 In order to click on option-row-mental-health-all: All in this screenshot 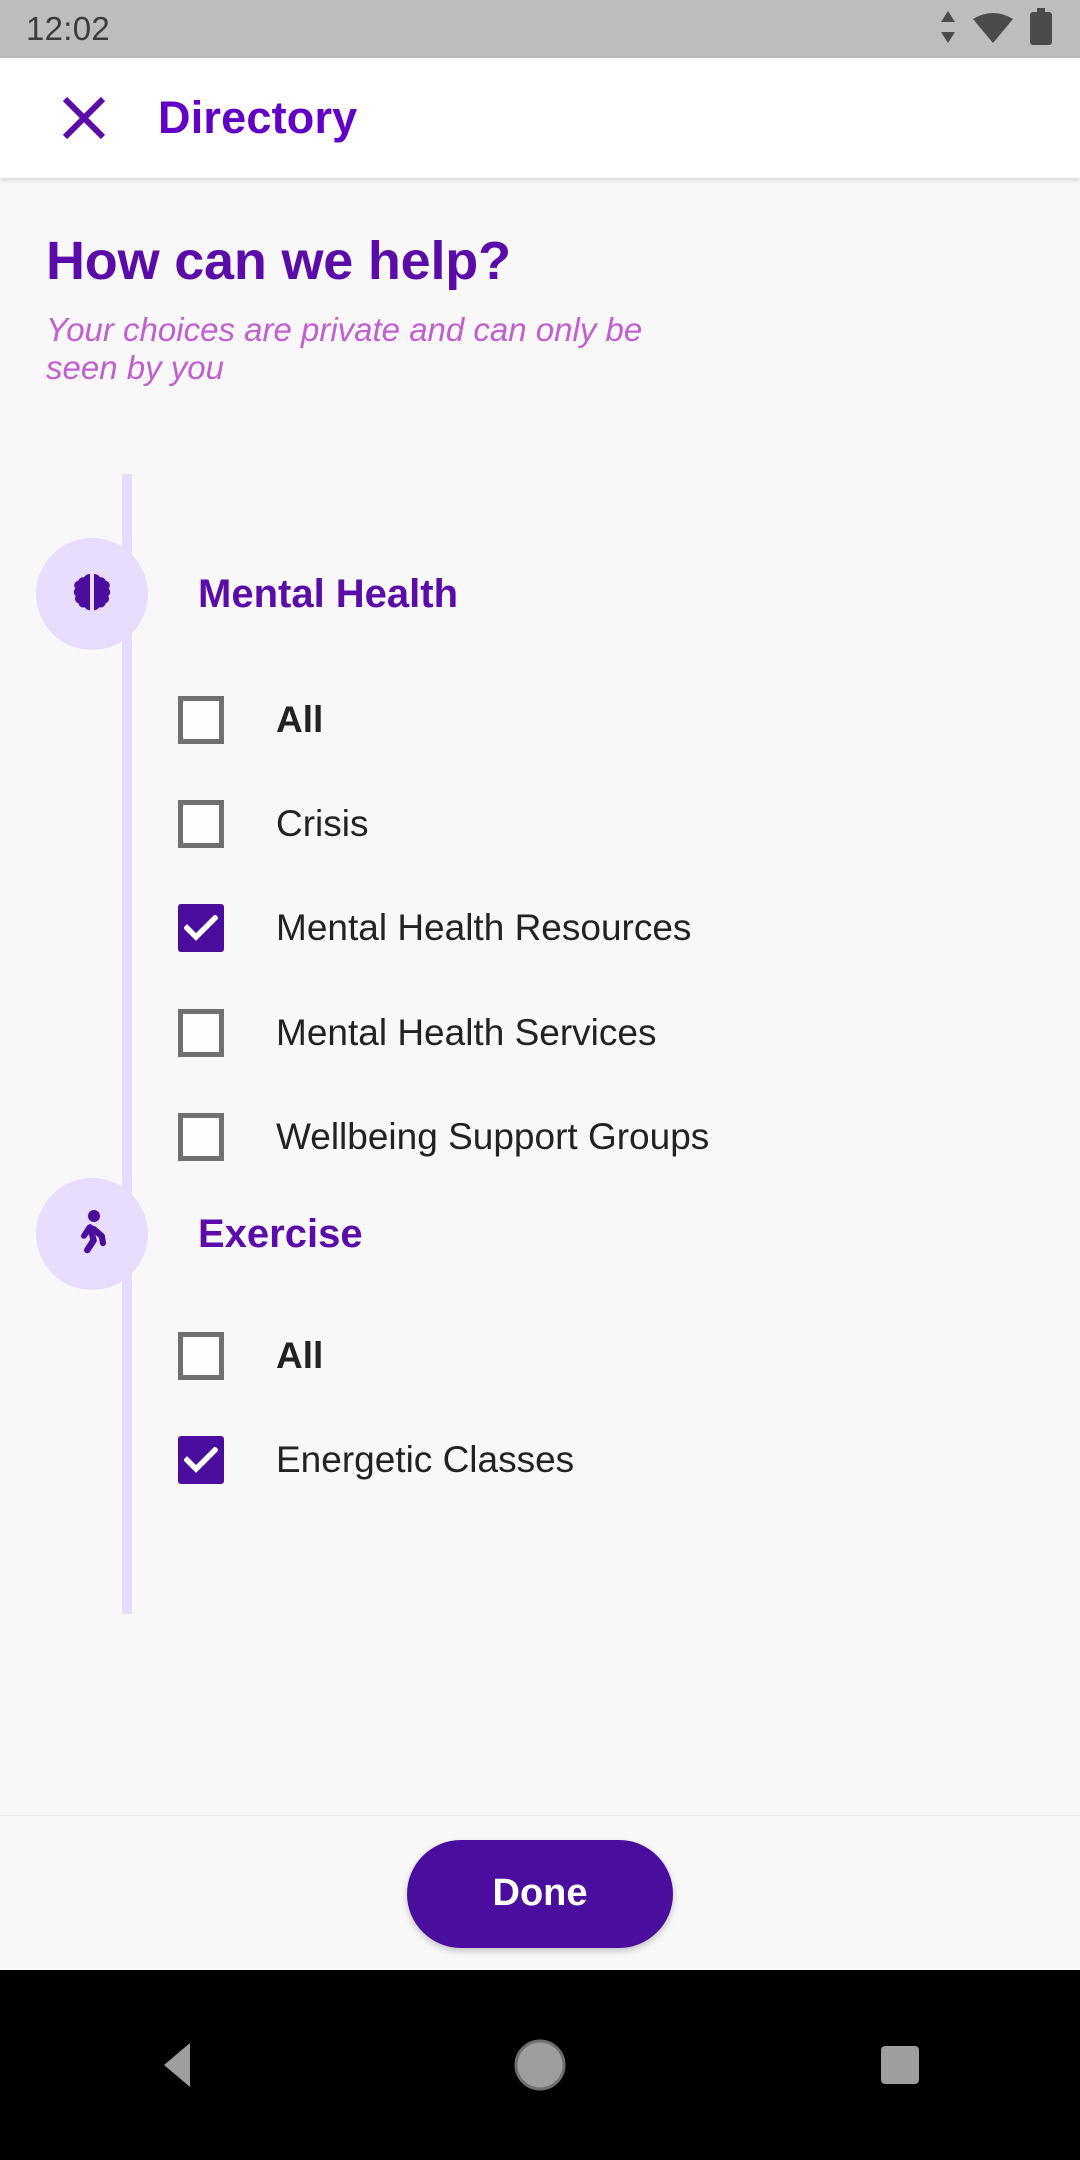, I will do `click(250, 720)`.